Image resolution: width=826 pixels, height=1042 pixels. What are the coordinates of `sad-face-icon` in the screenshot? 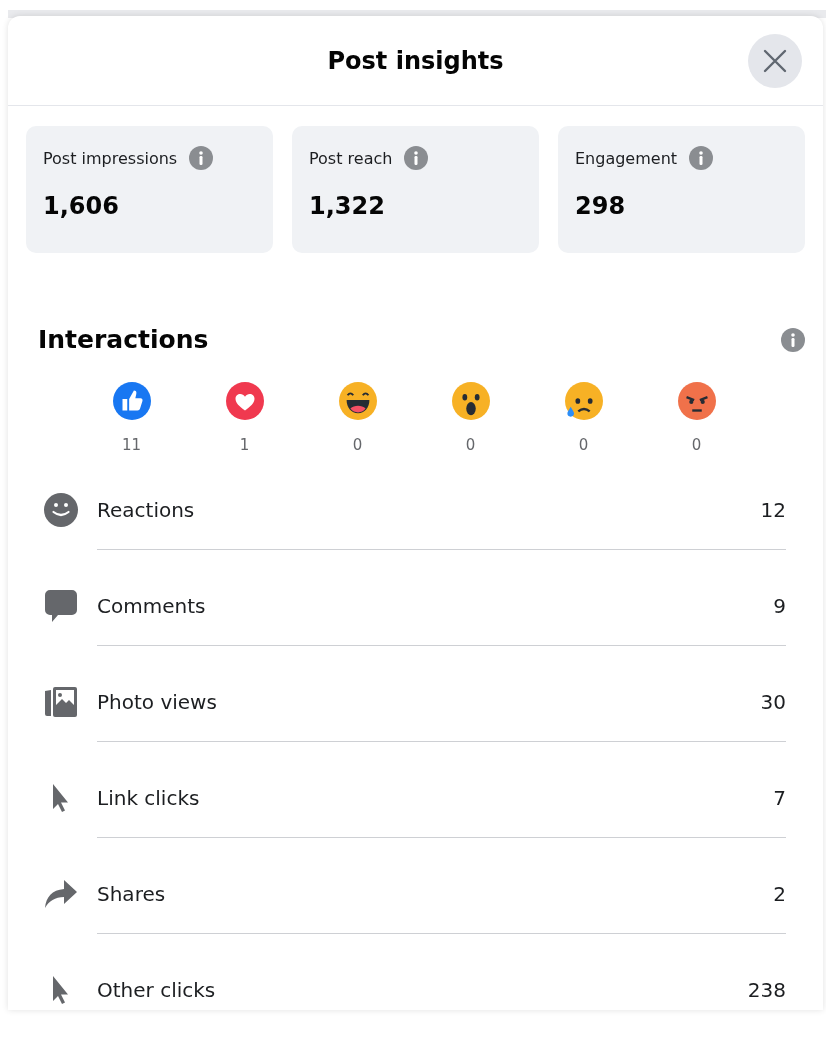 It's located at (583, 401).